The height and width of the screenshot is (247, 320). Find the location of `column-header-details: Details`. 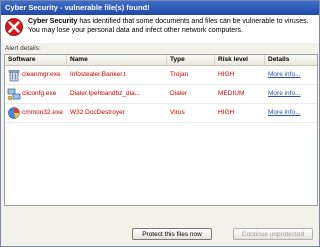

column-header-details: Details is located at coordinates (291, 60).